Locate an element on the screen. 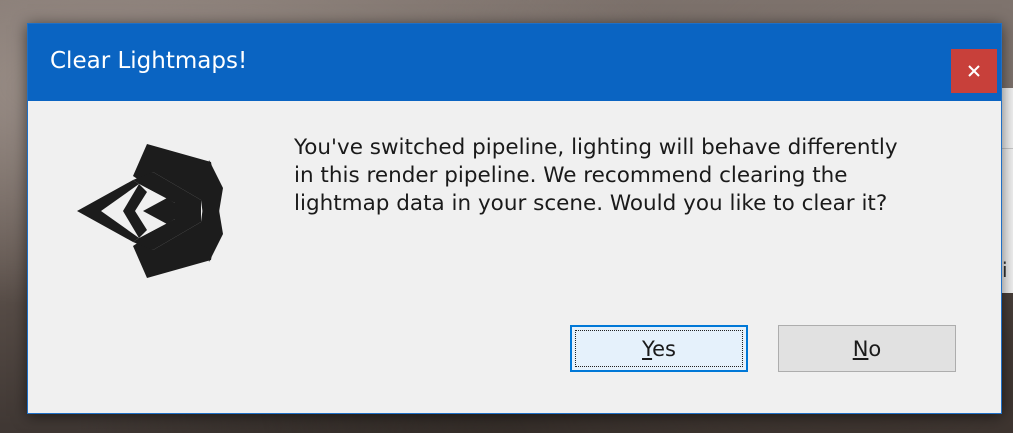 This screenshot has height=433, width=1013. close-button is located at coordinates (974, 71).